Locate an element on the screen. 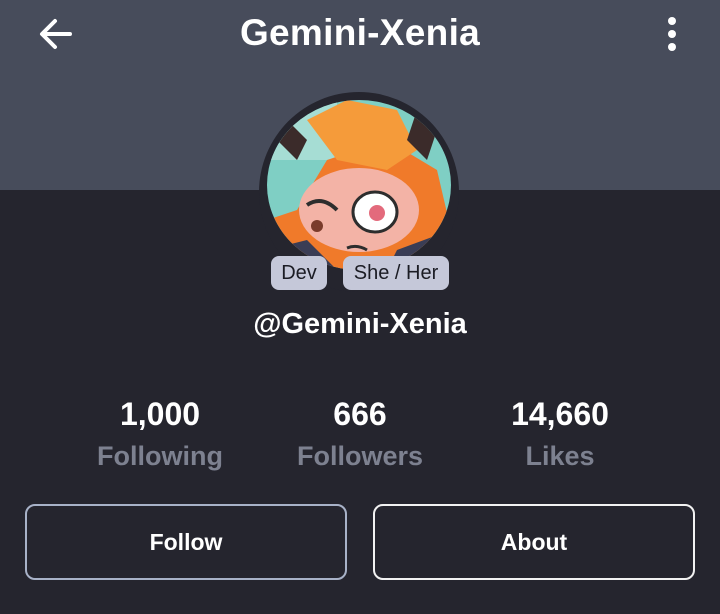  pronoun-badge: She / Her is located at coordinates (396, 273).